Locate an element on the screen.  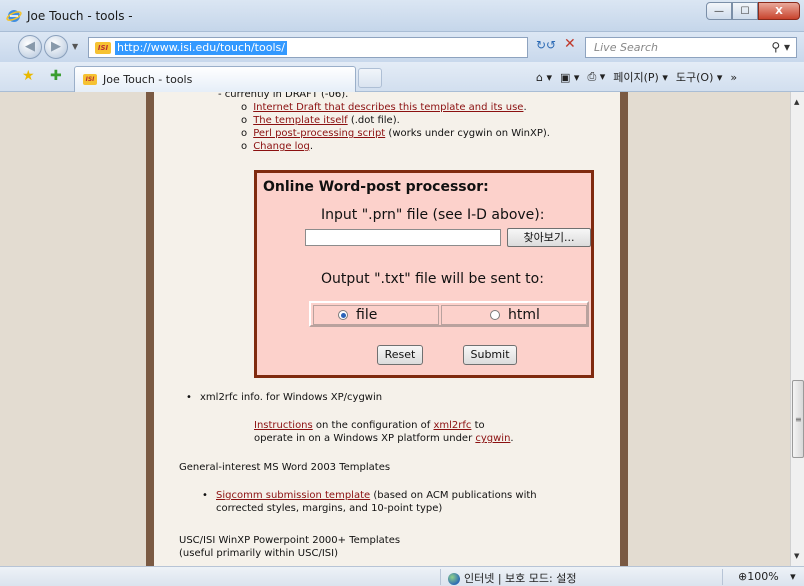
perl-script-link: Perl post-processing script is located at coordinates (319, 133).